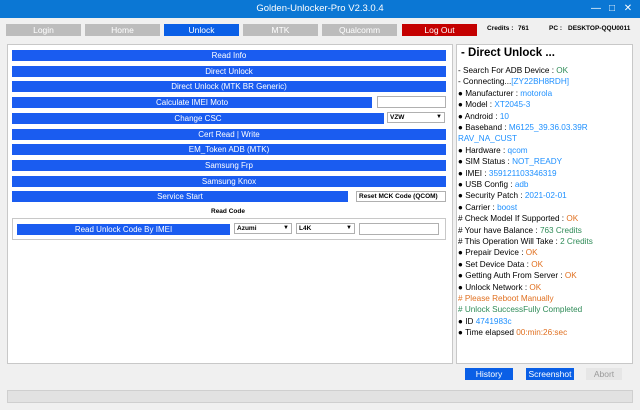 This screenshot has height=410, width=640. What do you see at coordinates (511, 276) in the screenshot?
I see `log-line-label: ● Getting Auth From Server :` at bounding box center [511, 276].